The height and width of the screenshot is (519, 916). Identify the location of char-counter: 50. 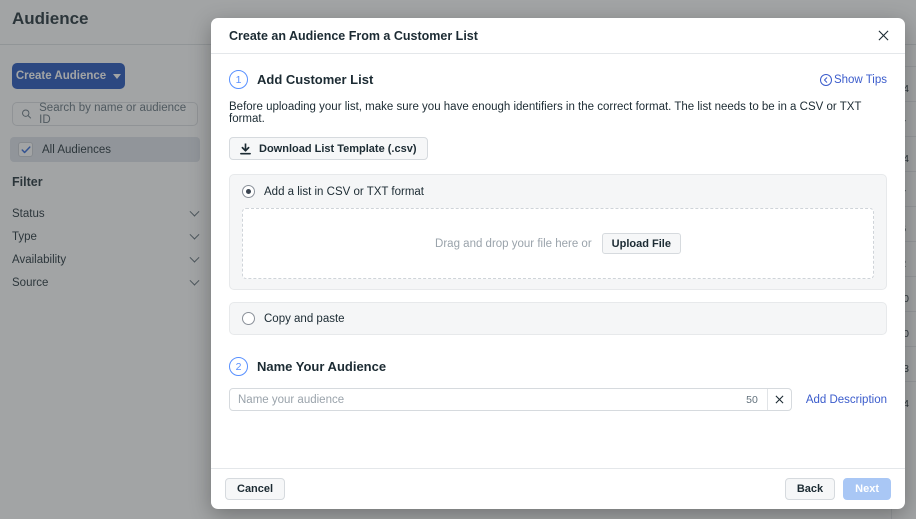
(752, 399).